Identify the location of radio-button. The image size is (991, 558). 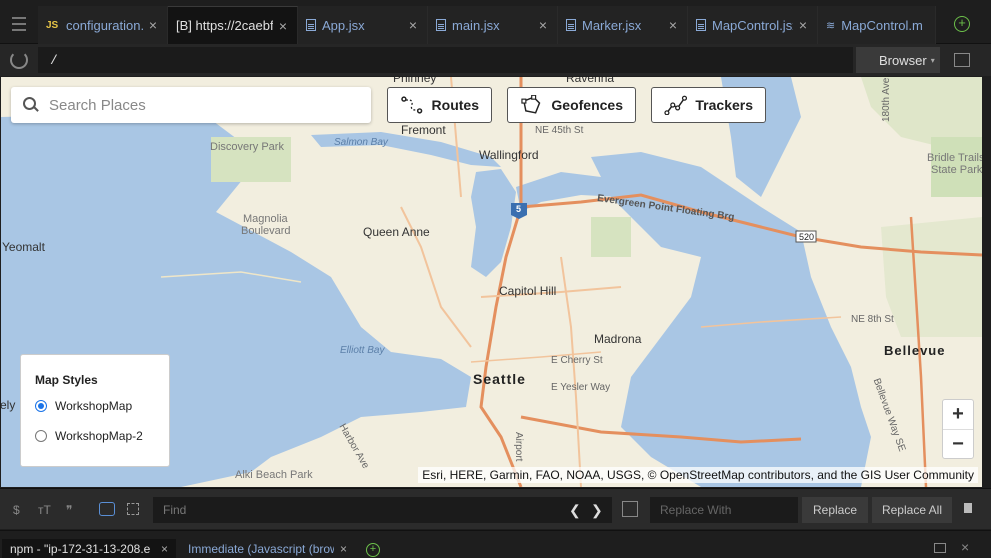
(41, 436).